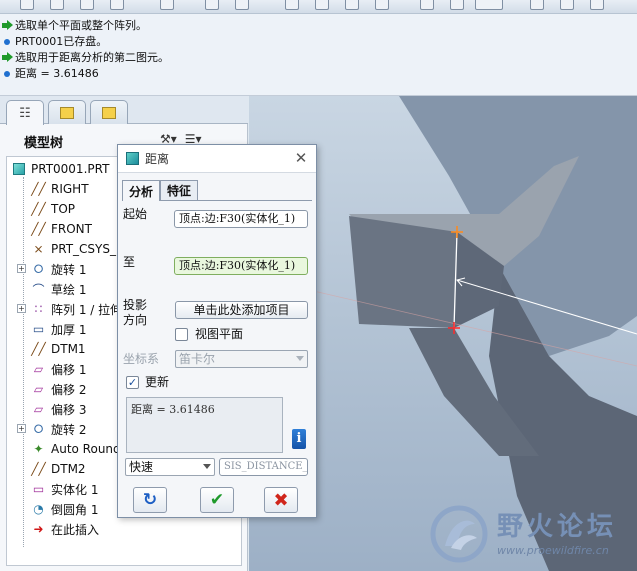  I want to click on csys-select: 笛卡尔, so click(241, 359).